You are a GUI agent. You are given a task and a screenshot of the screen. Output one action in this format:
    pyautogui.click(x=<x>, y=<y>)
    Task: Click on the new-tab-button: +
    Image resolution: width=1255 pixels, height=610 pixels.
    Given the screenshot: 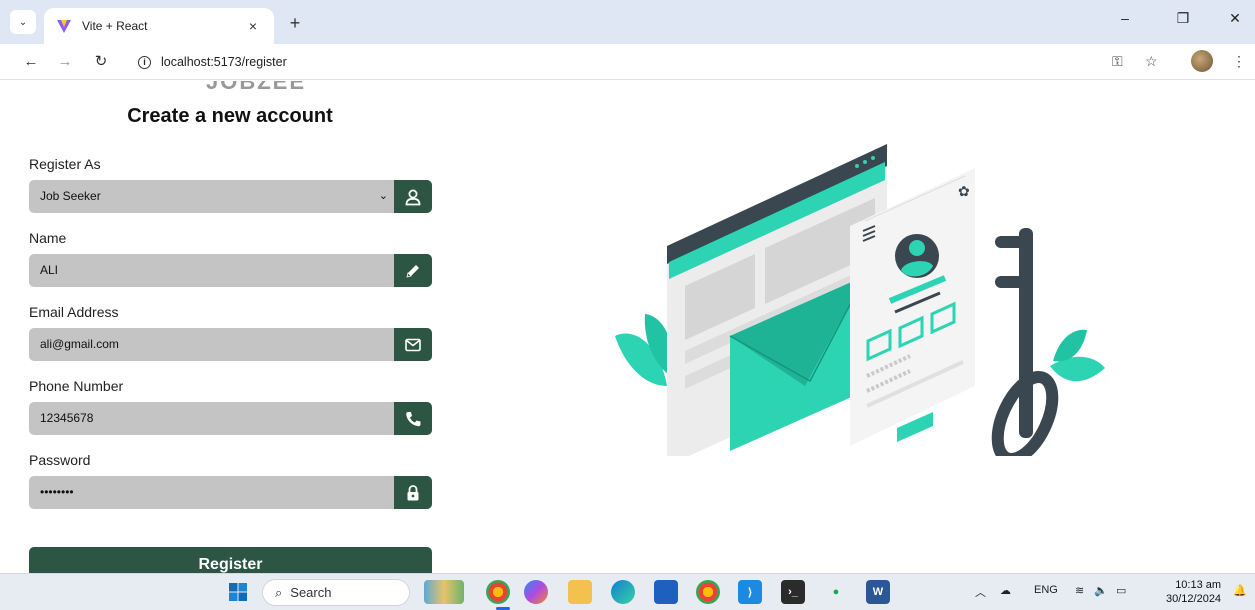 What is the action you would take?
    pyautogui.click(x=295, y=23)
    